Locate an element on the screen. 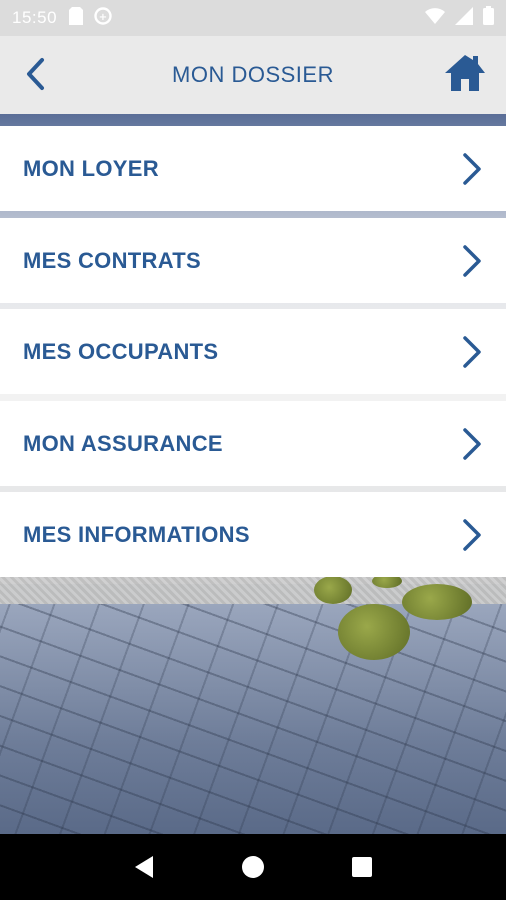 This screenshot has width=506, height=900. home-circle-icon is located at coordinates (252, 867).